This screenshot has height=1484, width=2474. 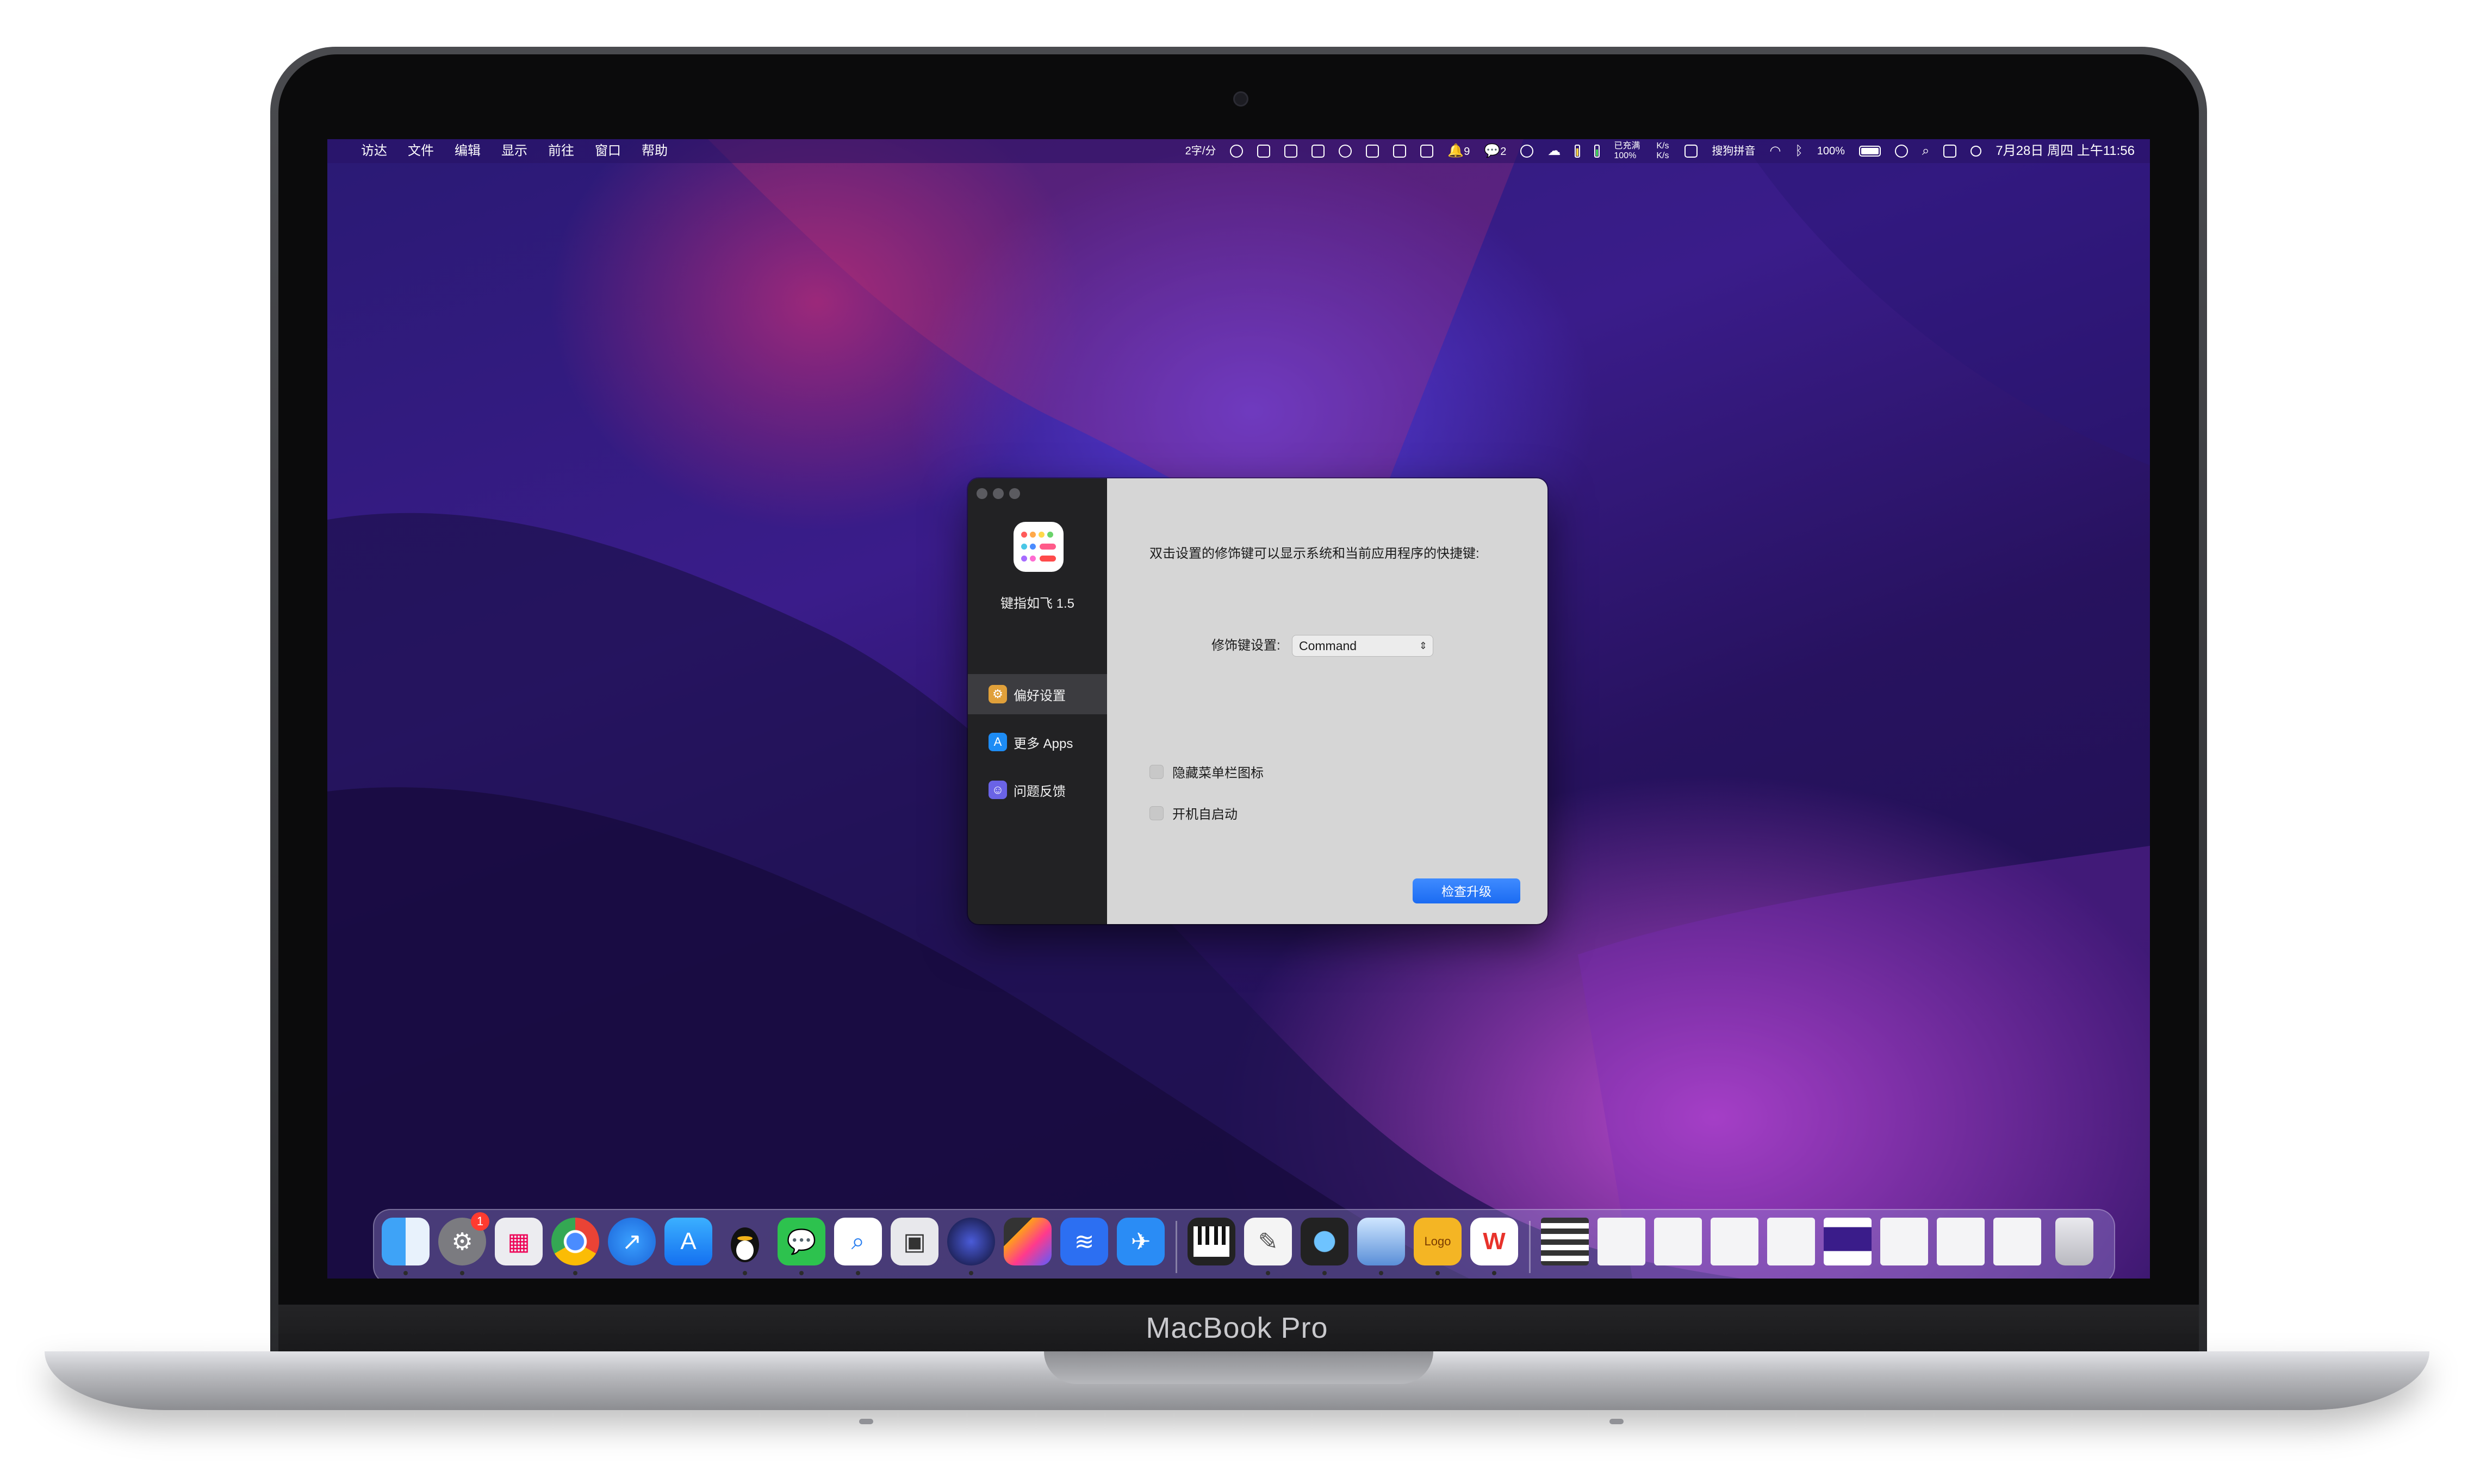 What do you see at coordinates (914, 1241) in the screenshot?
I see `screenshot-icon: ▣` at bounding box center [914, 1241].